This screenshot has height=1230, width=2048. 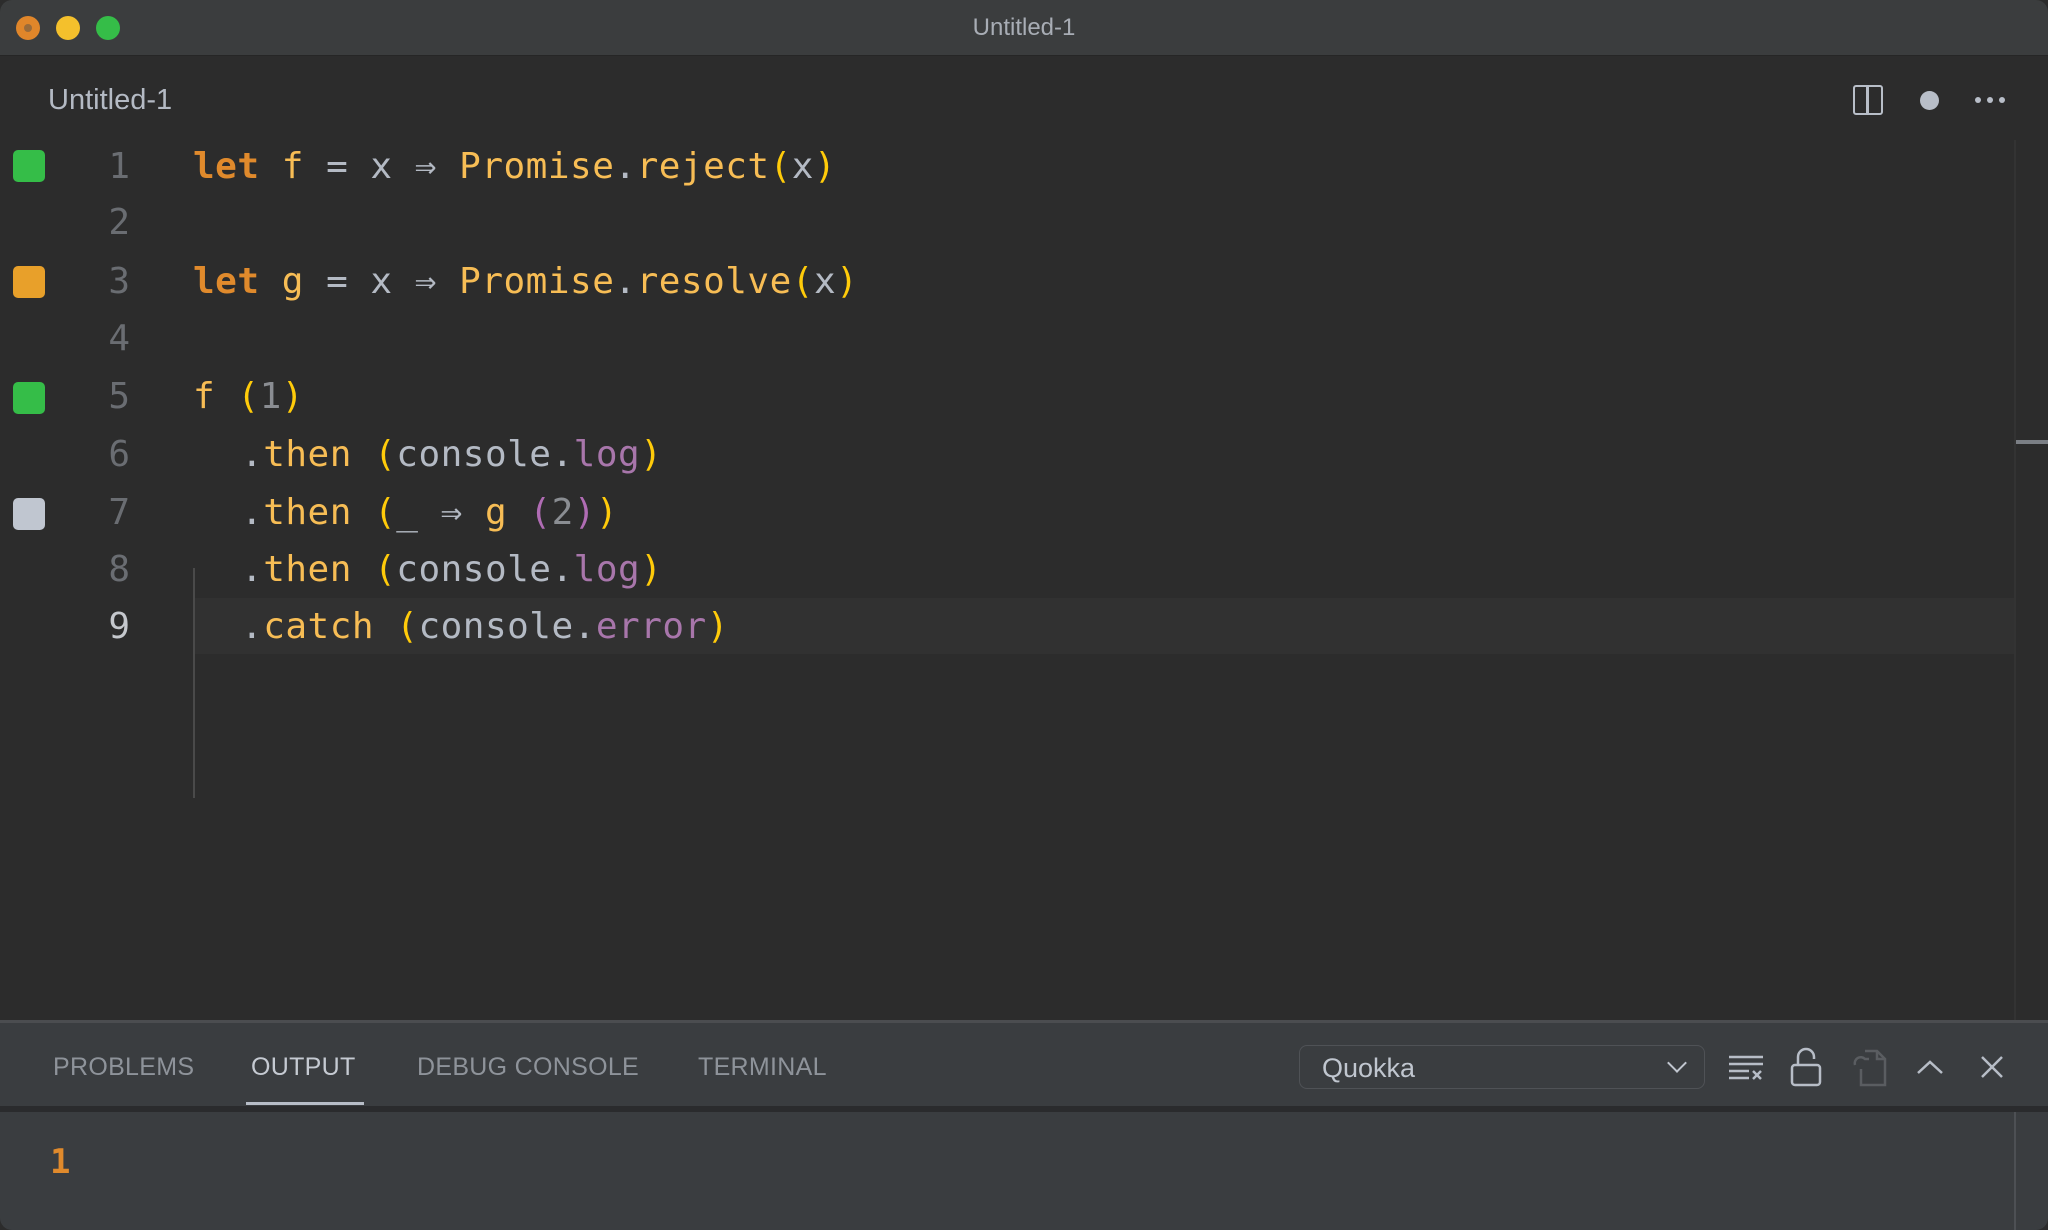 I want to click on title-bar: Untitled-1, so click(x=1024, y=28).